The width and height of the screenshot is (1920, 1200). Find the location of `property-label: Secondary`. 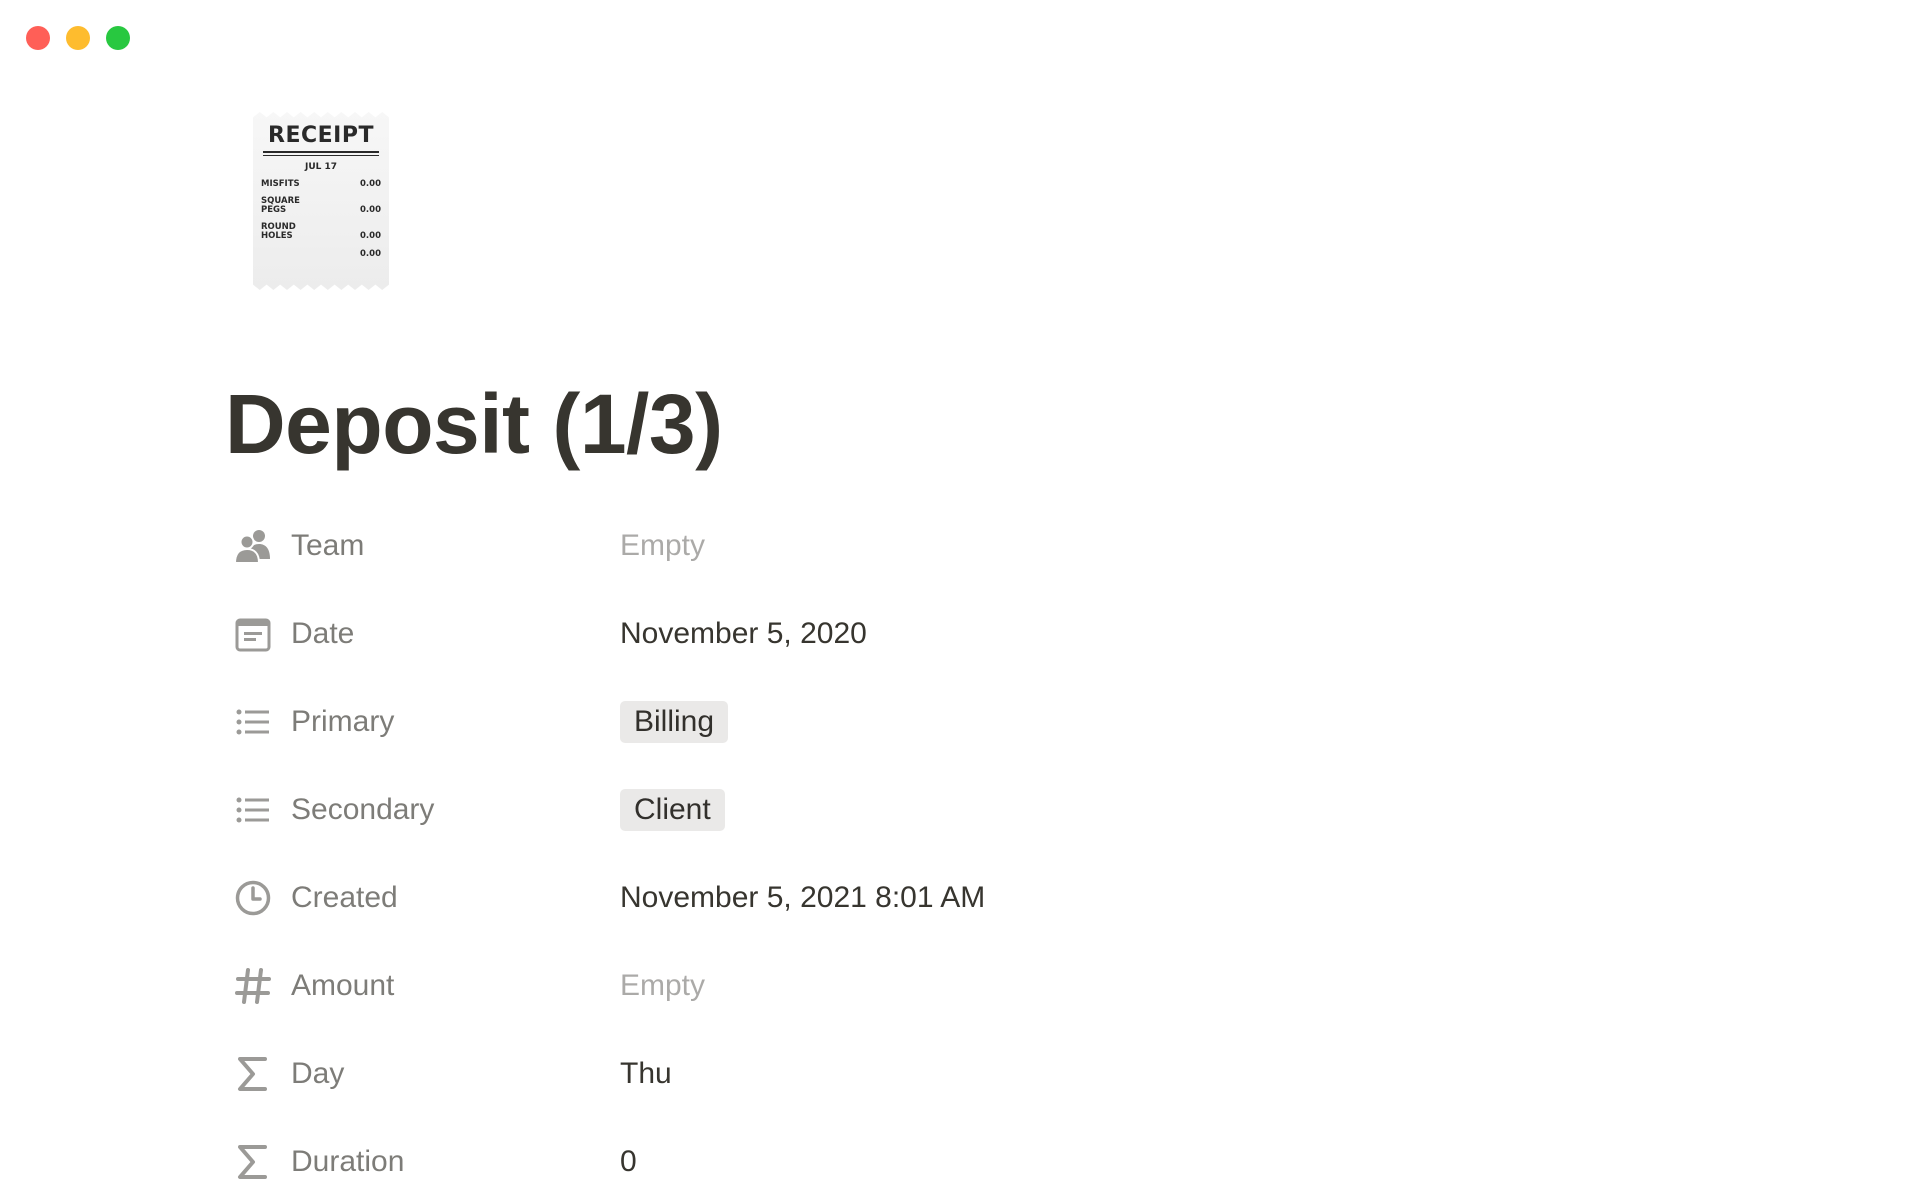

property-label: Secondary is located at coordinates (422, 810).